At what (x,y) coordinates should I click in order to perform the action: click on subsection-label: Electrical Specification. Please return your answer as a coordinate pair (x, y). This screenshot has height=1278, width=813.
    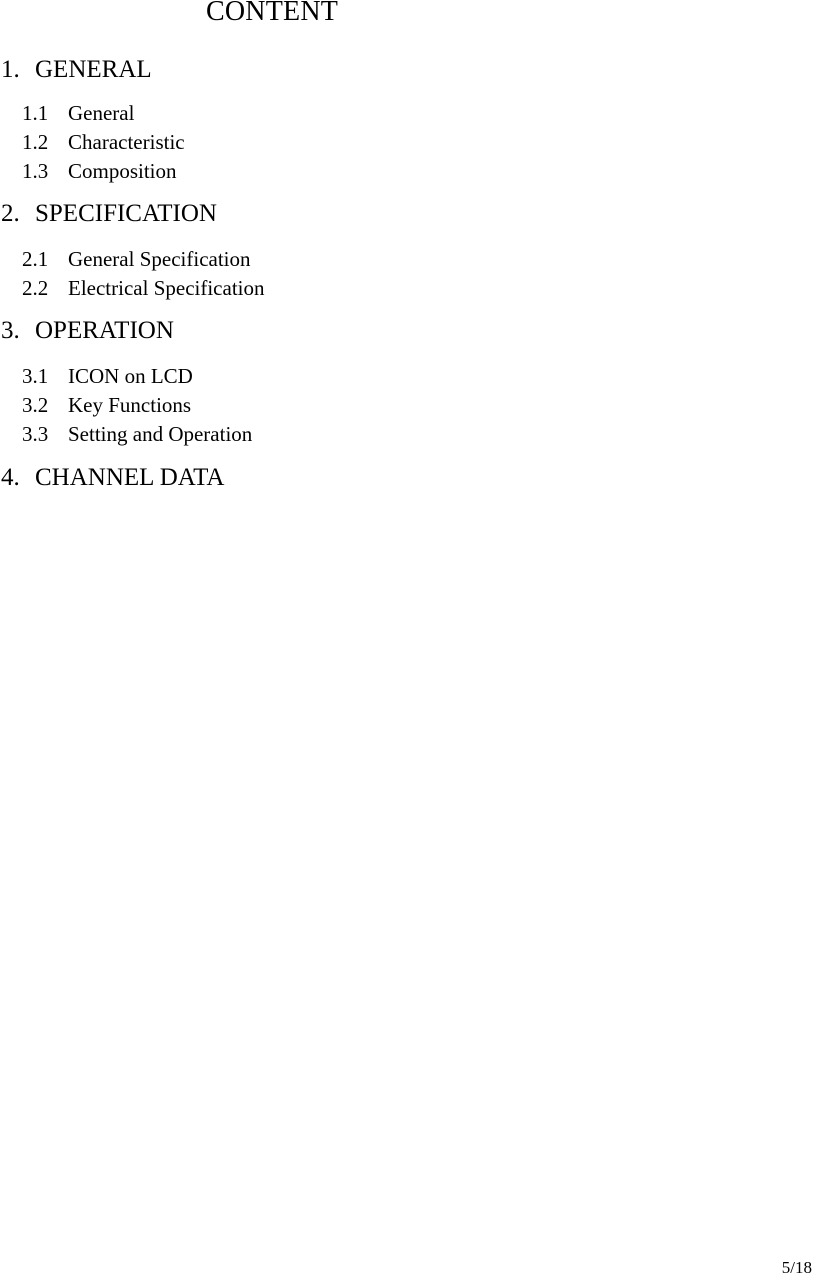
    Looking at the image, I should click on (166, 288).